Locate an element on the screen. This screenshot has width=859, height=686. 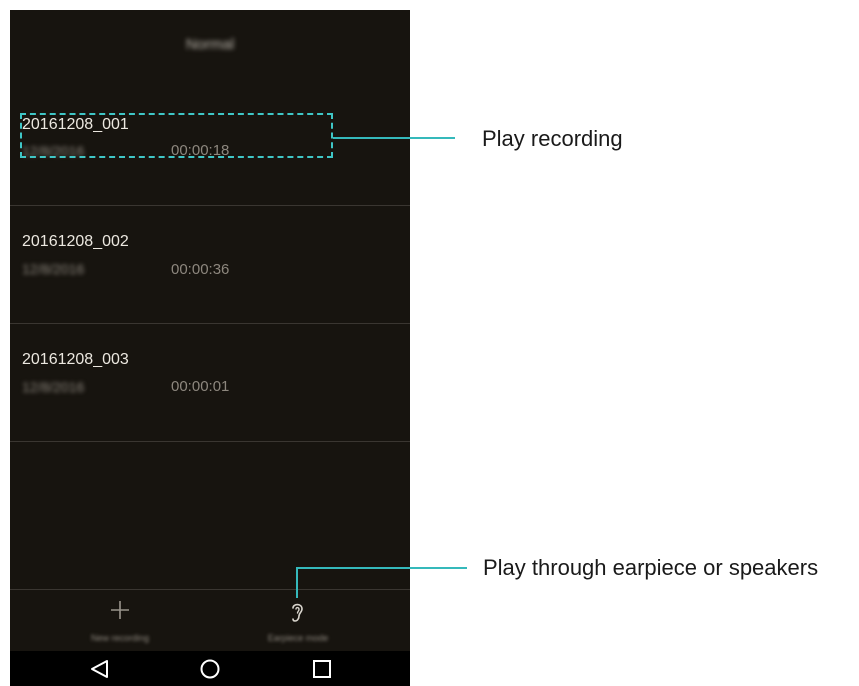
recording-duration: 00:00:36 is located at coordinates (200, 269).